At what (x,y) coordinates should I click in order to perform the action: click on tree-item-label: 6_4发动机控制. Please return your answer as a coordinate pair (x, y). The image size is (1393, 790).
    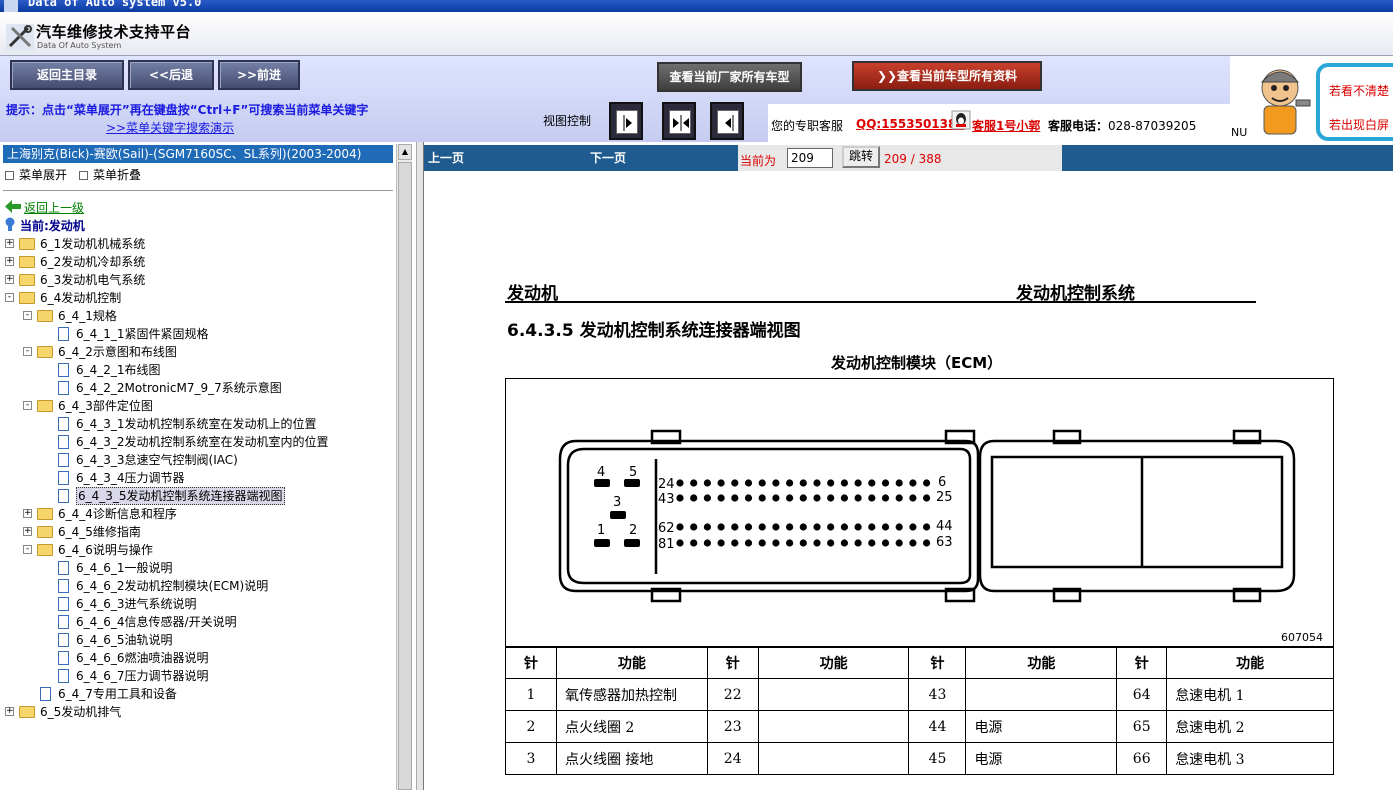
    Looking at the image, I should click on (80, 298).